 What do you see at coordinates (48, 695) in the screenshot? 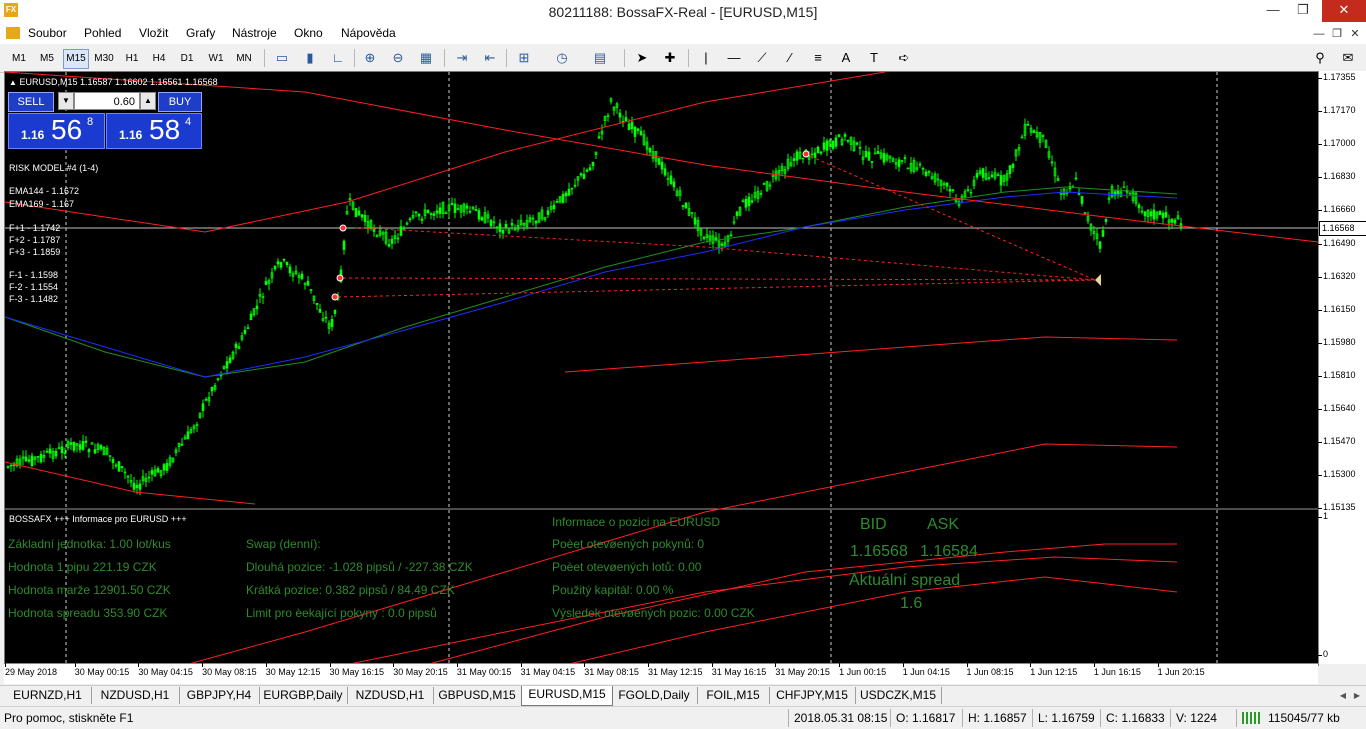
I see `chart-tab: EURNZD,H1` at bounding box center [48, 695].